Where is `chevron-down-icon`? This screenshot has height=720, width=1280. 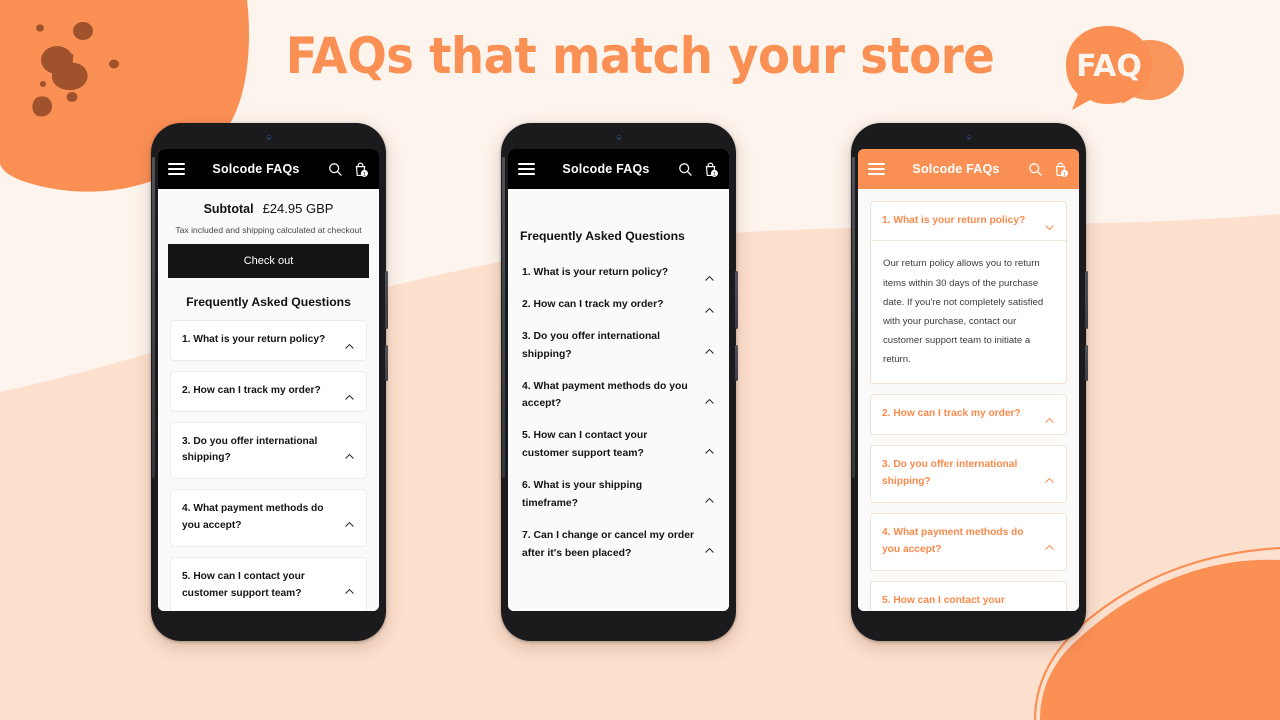
chevron-down-icon is located at coordinates (1049, 224).